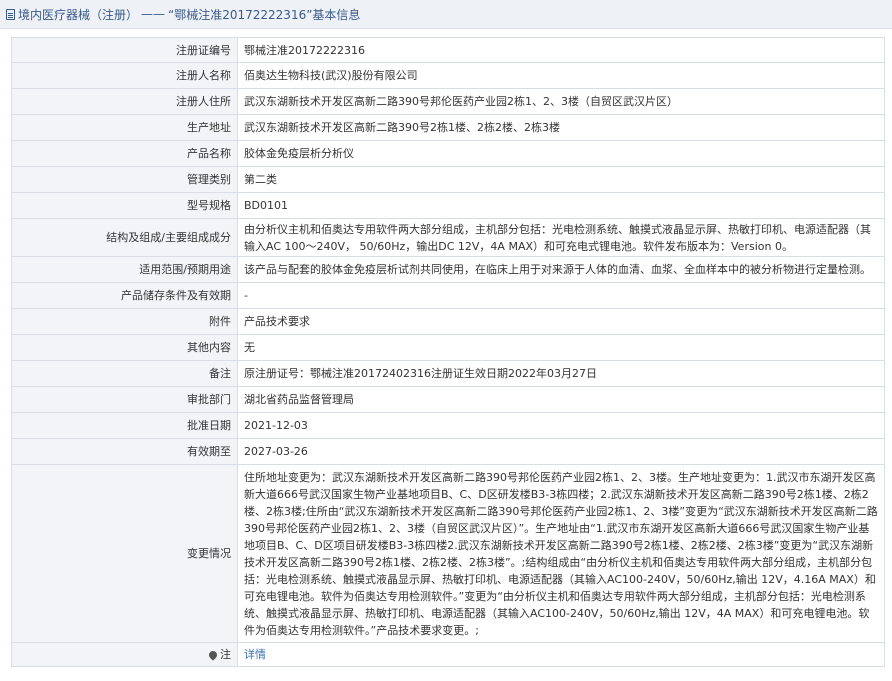  Describe the element at coordinates (124, 205) in the screenshot. I see `field-label: 型号规格` at that location.